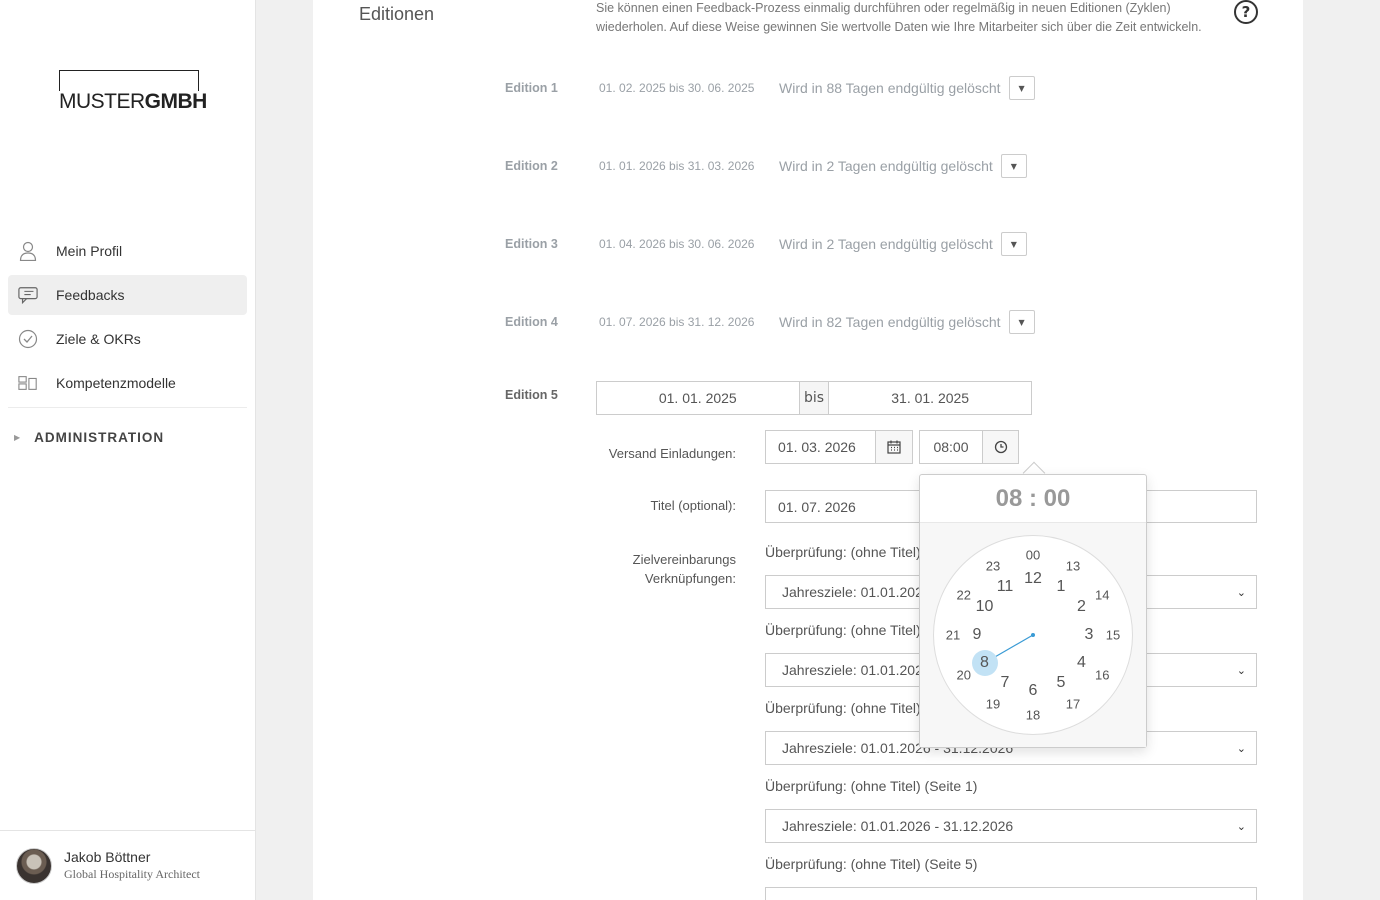 This screenshot has width=1380, height=900. Describe the element at coordinates (134, 101) in the screenshot. I see `logo-text: MUSTERGMBH` at that location.